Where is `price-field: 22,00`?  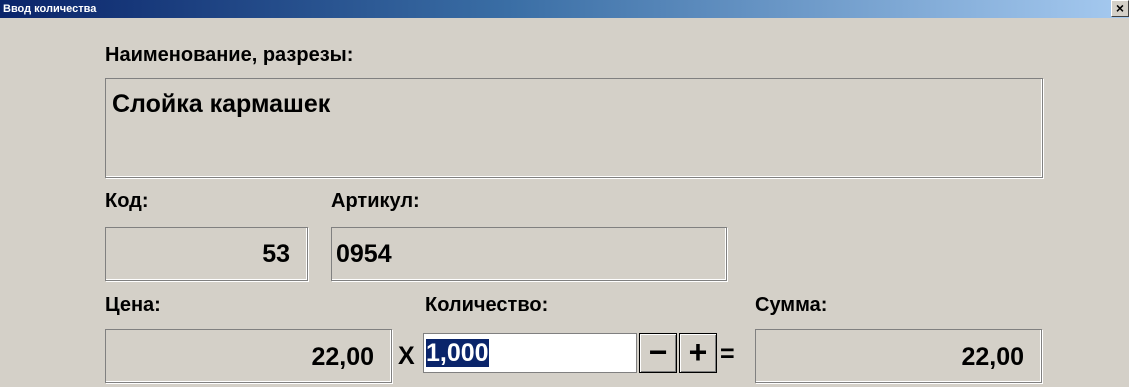 price-field: 22,00 is located at coordinates (248, 356).